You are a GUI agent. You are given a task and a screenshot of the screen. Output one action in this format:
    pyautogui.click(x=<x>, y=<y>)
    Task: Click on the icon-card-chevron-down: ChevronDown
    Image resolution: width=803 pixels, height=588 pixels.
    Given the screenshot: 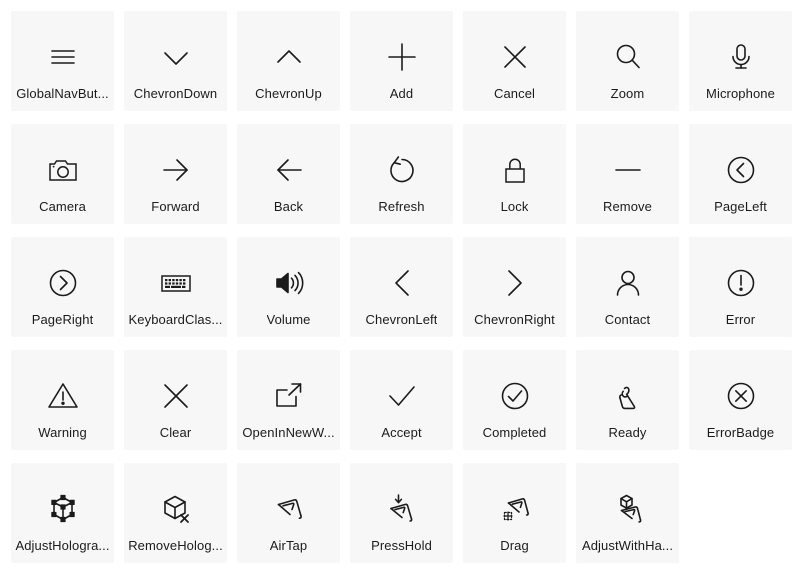 What is the action you would take?
    pyautogui.click(x=175, y=61)
    